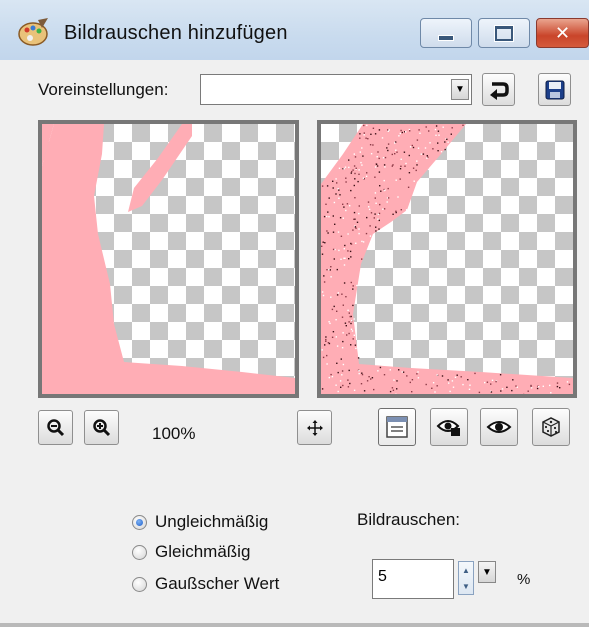  Describe the element at coordinates (174, 433) in the screenshot. I see `zoom-level: 100%` at that location.